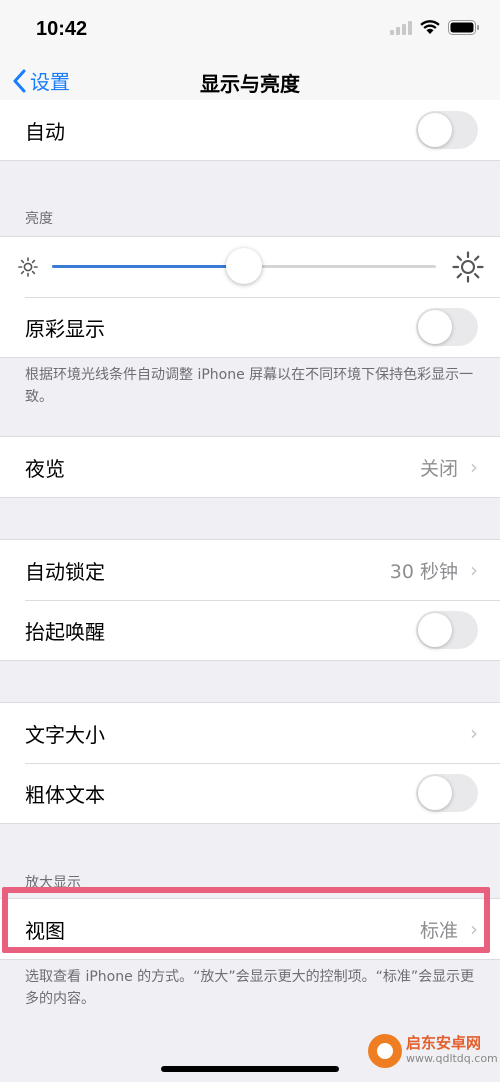  I want to click on auto-label: 自动, so click(45, 131).